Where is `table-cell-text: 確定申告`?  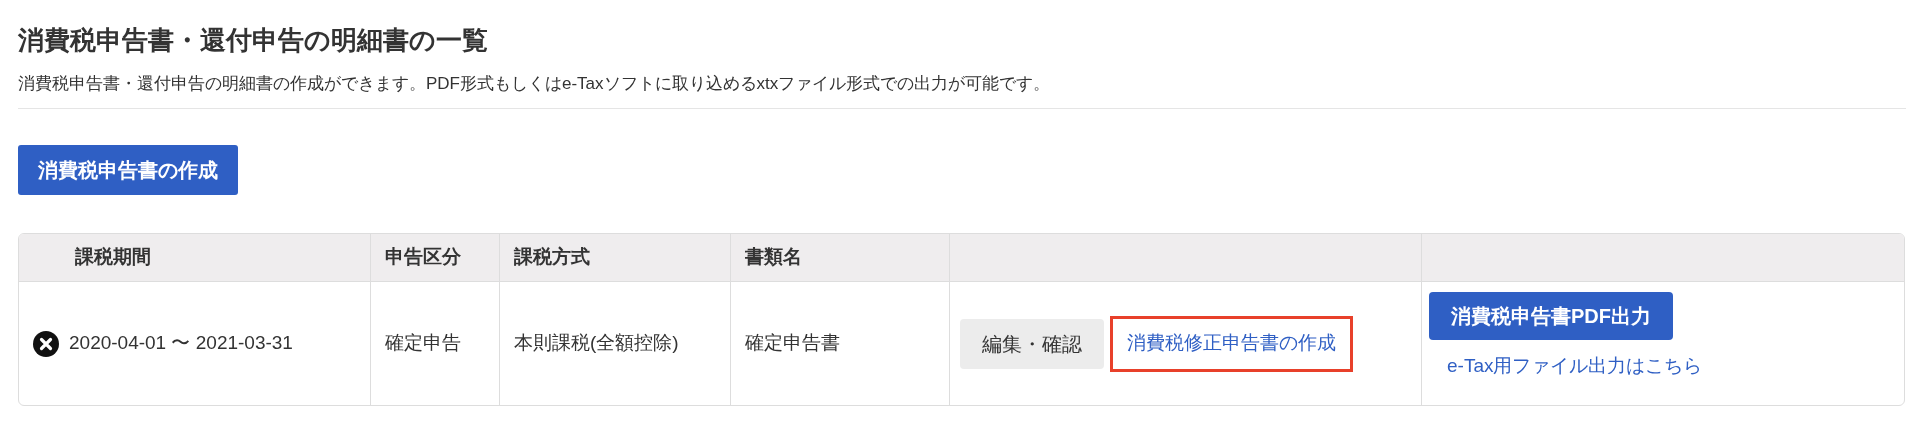 table-cell-text: 確定申告 is located at coordinates (423, 343).